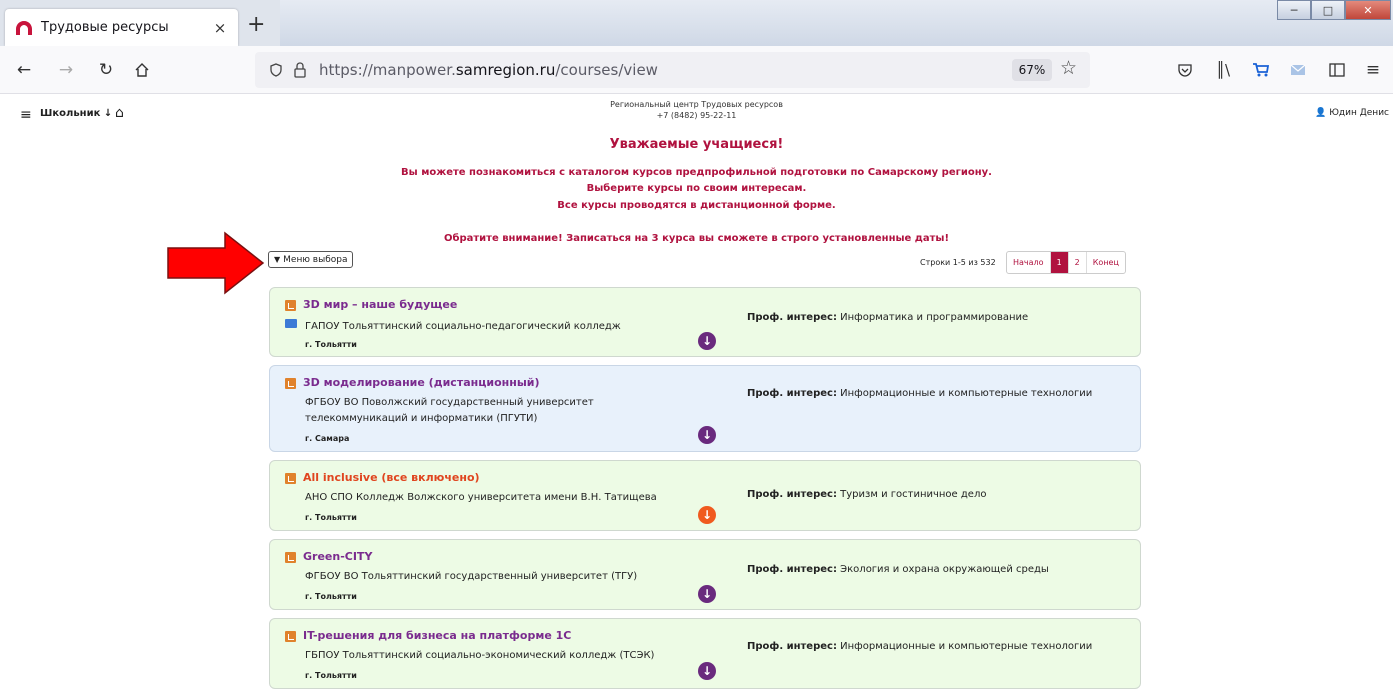 This screenshot has height=689, width=1393. I want to click on tab-close-icon: ×, so click(220, 28).